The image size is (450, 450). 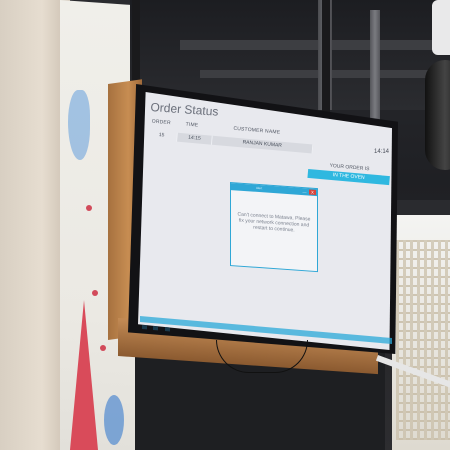 What do you see at coordinates (157, 324) in the screenshot?
I see `taskbar-icons` at bounding box center [157, 324].